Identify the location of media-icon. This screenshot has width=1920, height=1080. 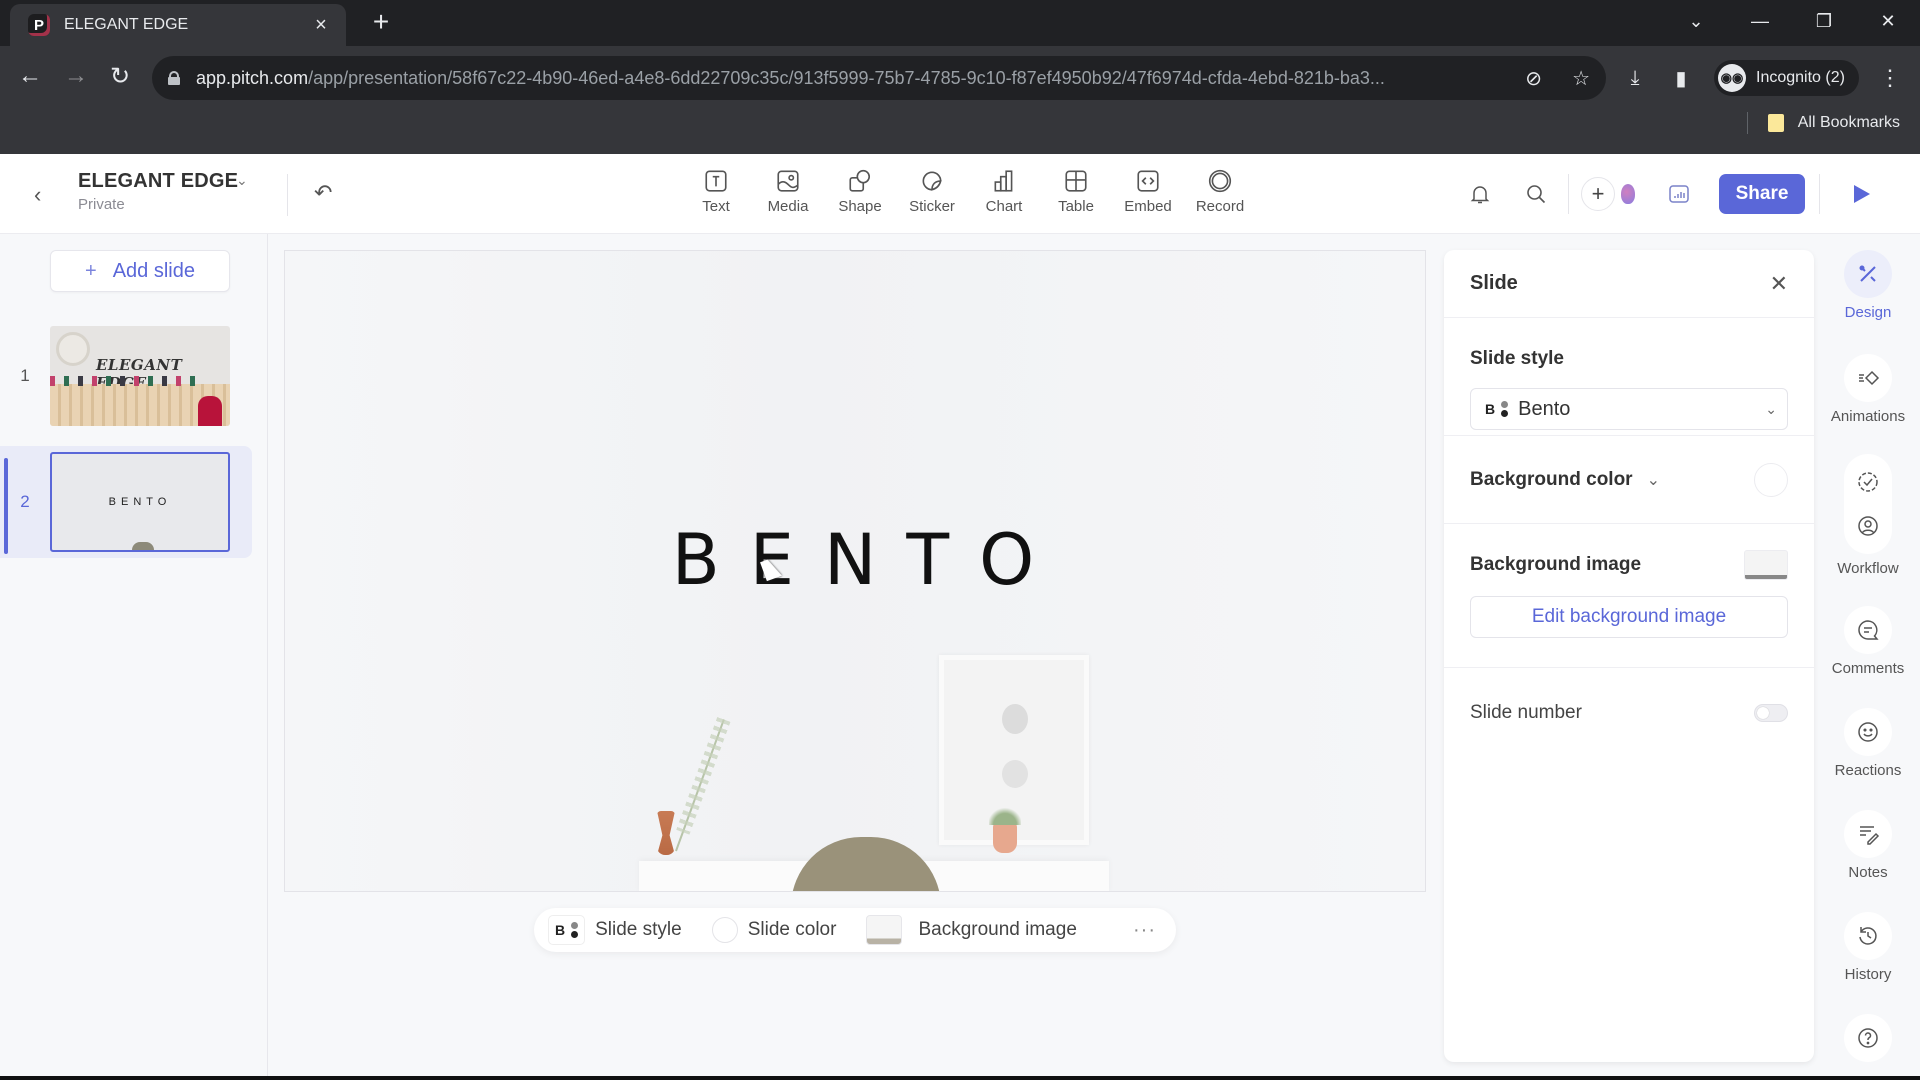
(788, 181).